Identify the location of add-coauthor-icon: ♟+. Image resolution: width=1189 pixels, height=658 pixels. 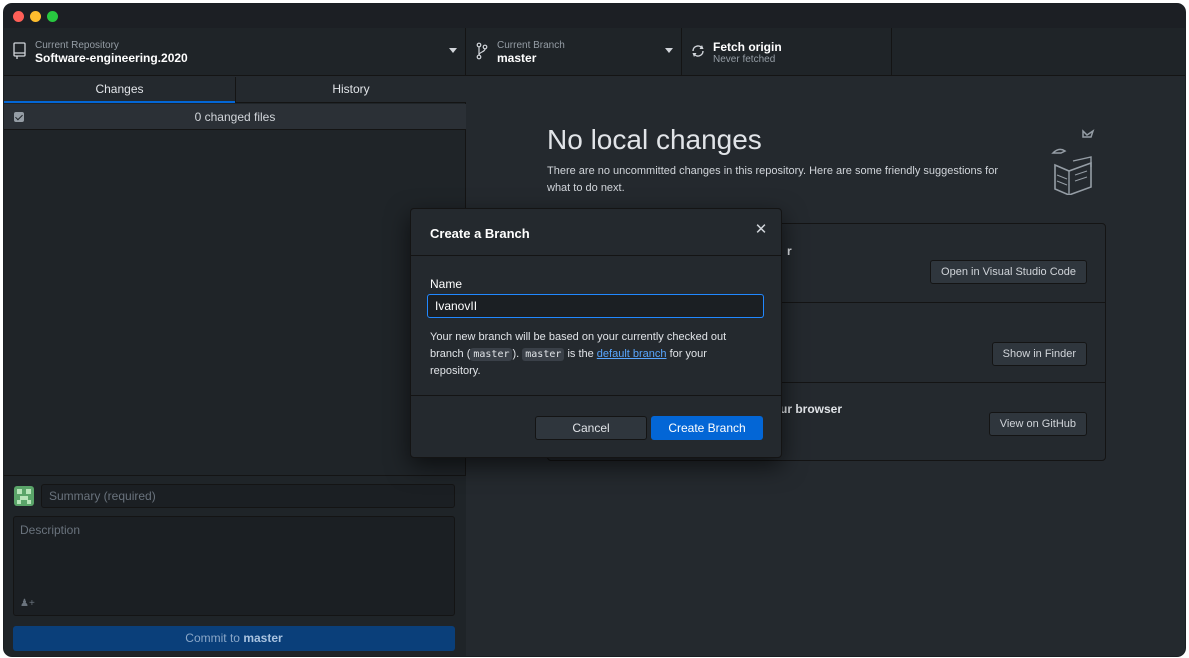
(27, 603).